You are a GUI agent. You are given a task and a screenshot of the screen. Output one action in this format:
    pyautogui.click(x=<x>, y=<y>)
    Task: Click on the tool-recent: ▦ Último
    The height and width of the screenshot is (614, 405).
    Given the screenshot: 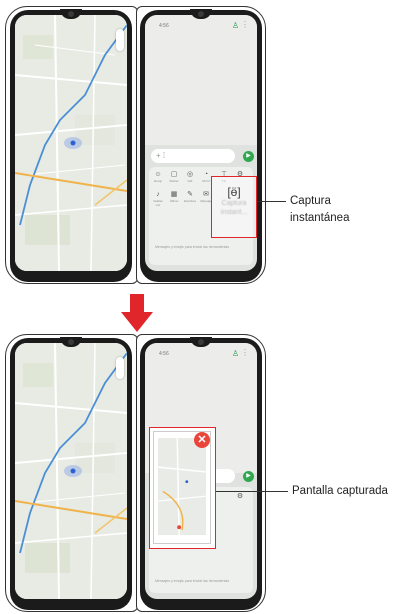 What is the action you would take?
    pyautogui.click(x=174, y=197)
    